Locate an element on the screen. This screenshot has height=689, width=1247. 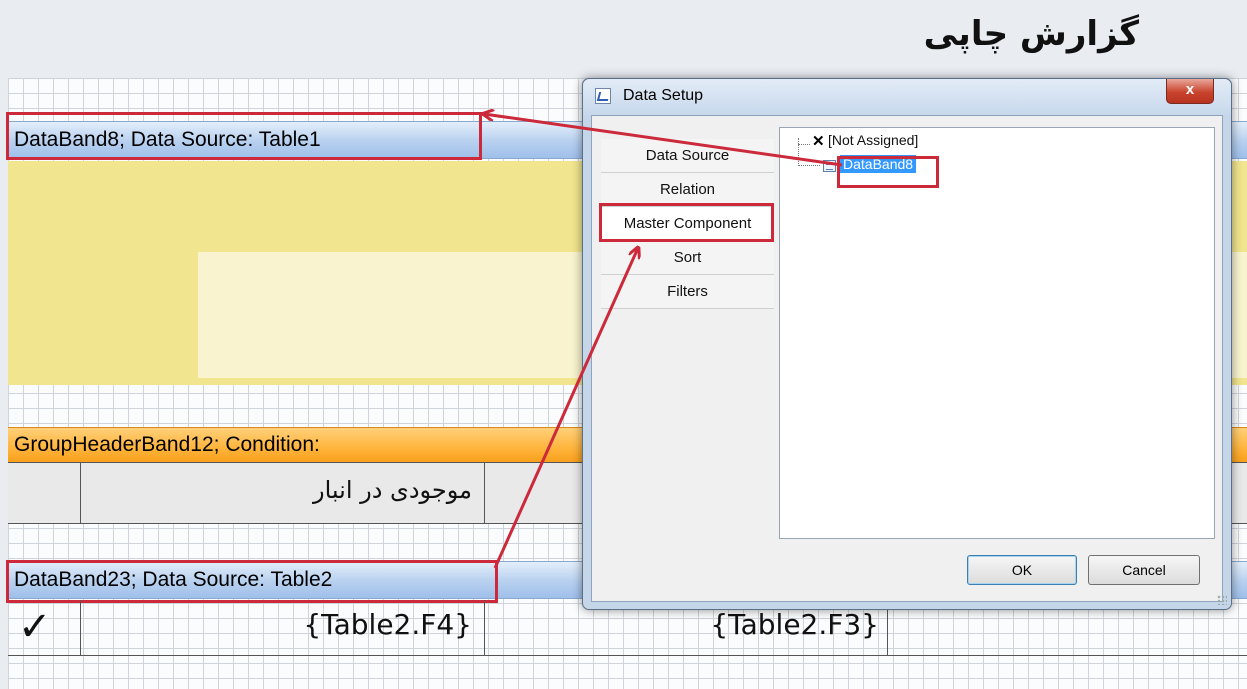
arrow-to-databand8 is located at coordinates (663, 140).